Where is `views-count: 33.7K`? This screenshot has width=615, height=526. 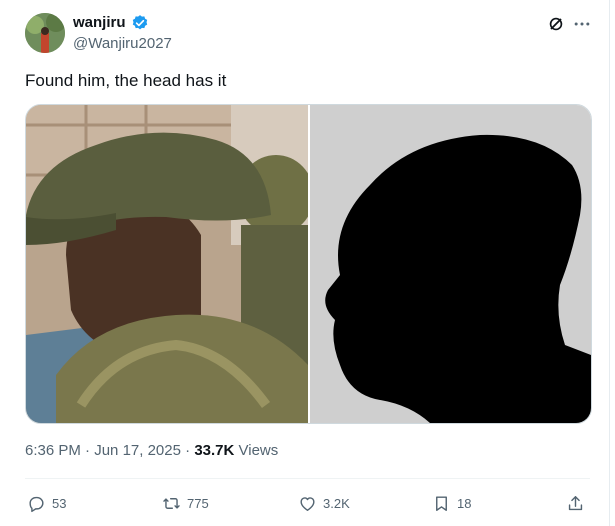 views-count: 33.7K is located at coordinates (214, 450).